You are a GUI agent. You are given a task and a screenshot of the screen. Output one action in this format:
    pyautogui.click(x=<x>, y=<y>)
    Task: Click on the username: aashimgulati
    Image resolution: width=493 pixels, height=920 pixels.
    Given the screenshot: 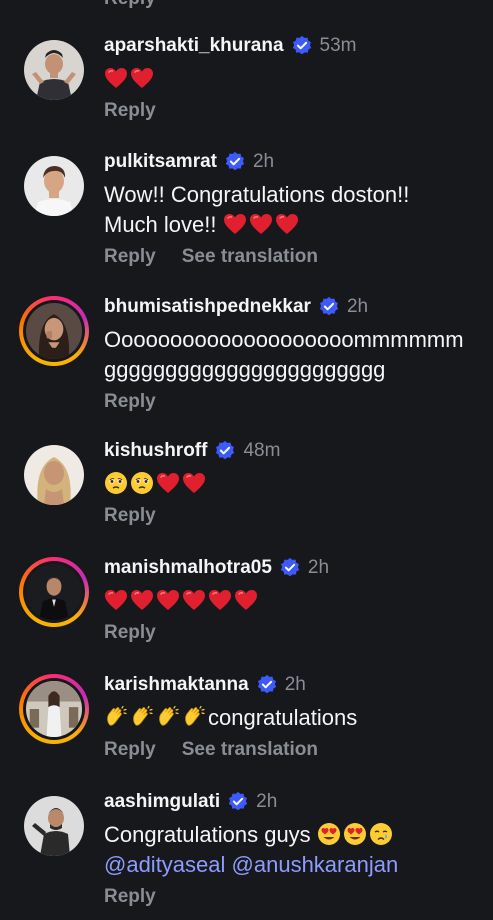 What is the action you would take?
    pyautogui.click(x=162, y=802)
    